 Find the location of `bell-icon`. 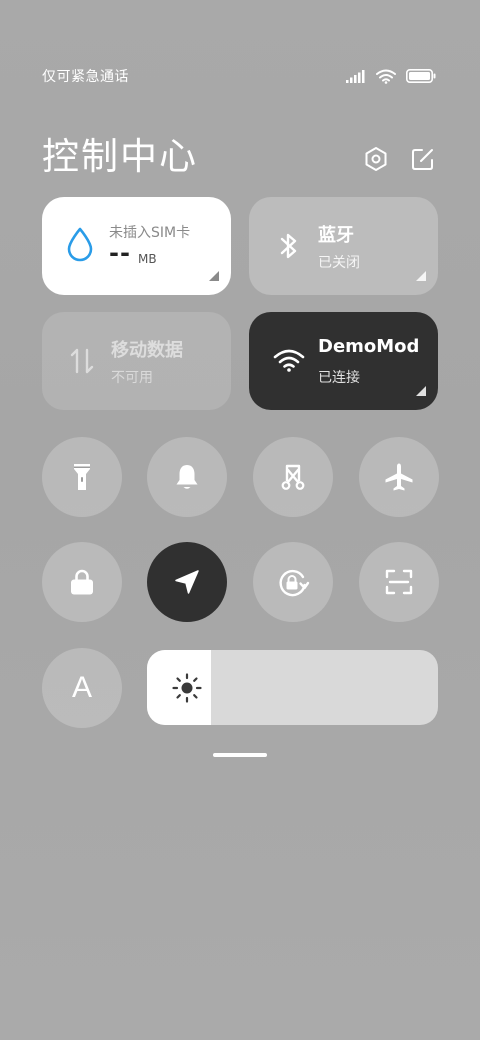

bell-icon is located at coordinates (187, 477).